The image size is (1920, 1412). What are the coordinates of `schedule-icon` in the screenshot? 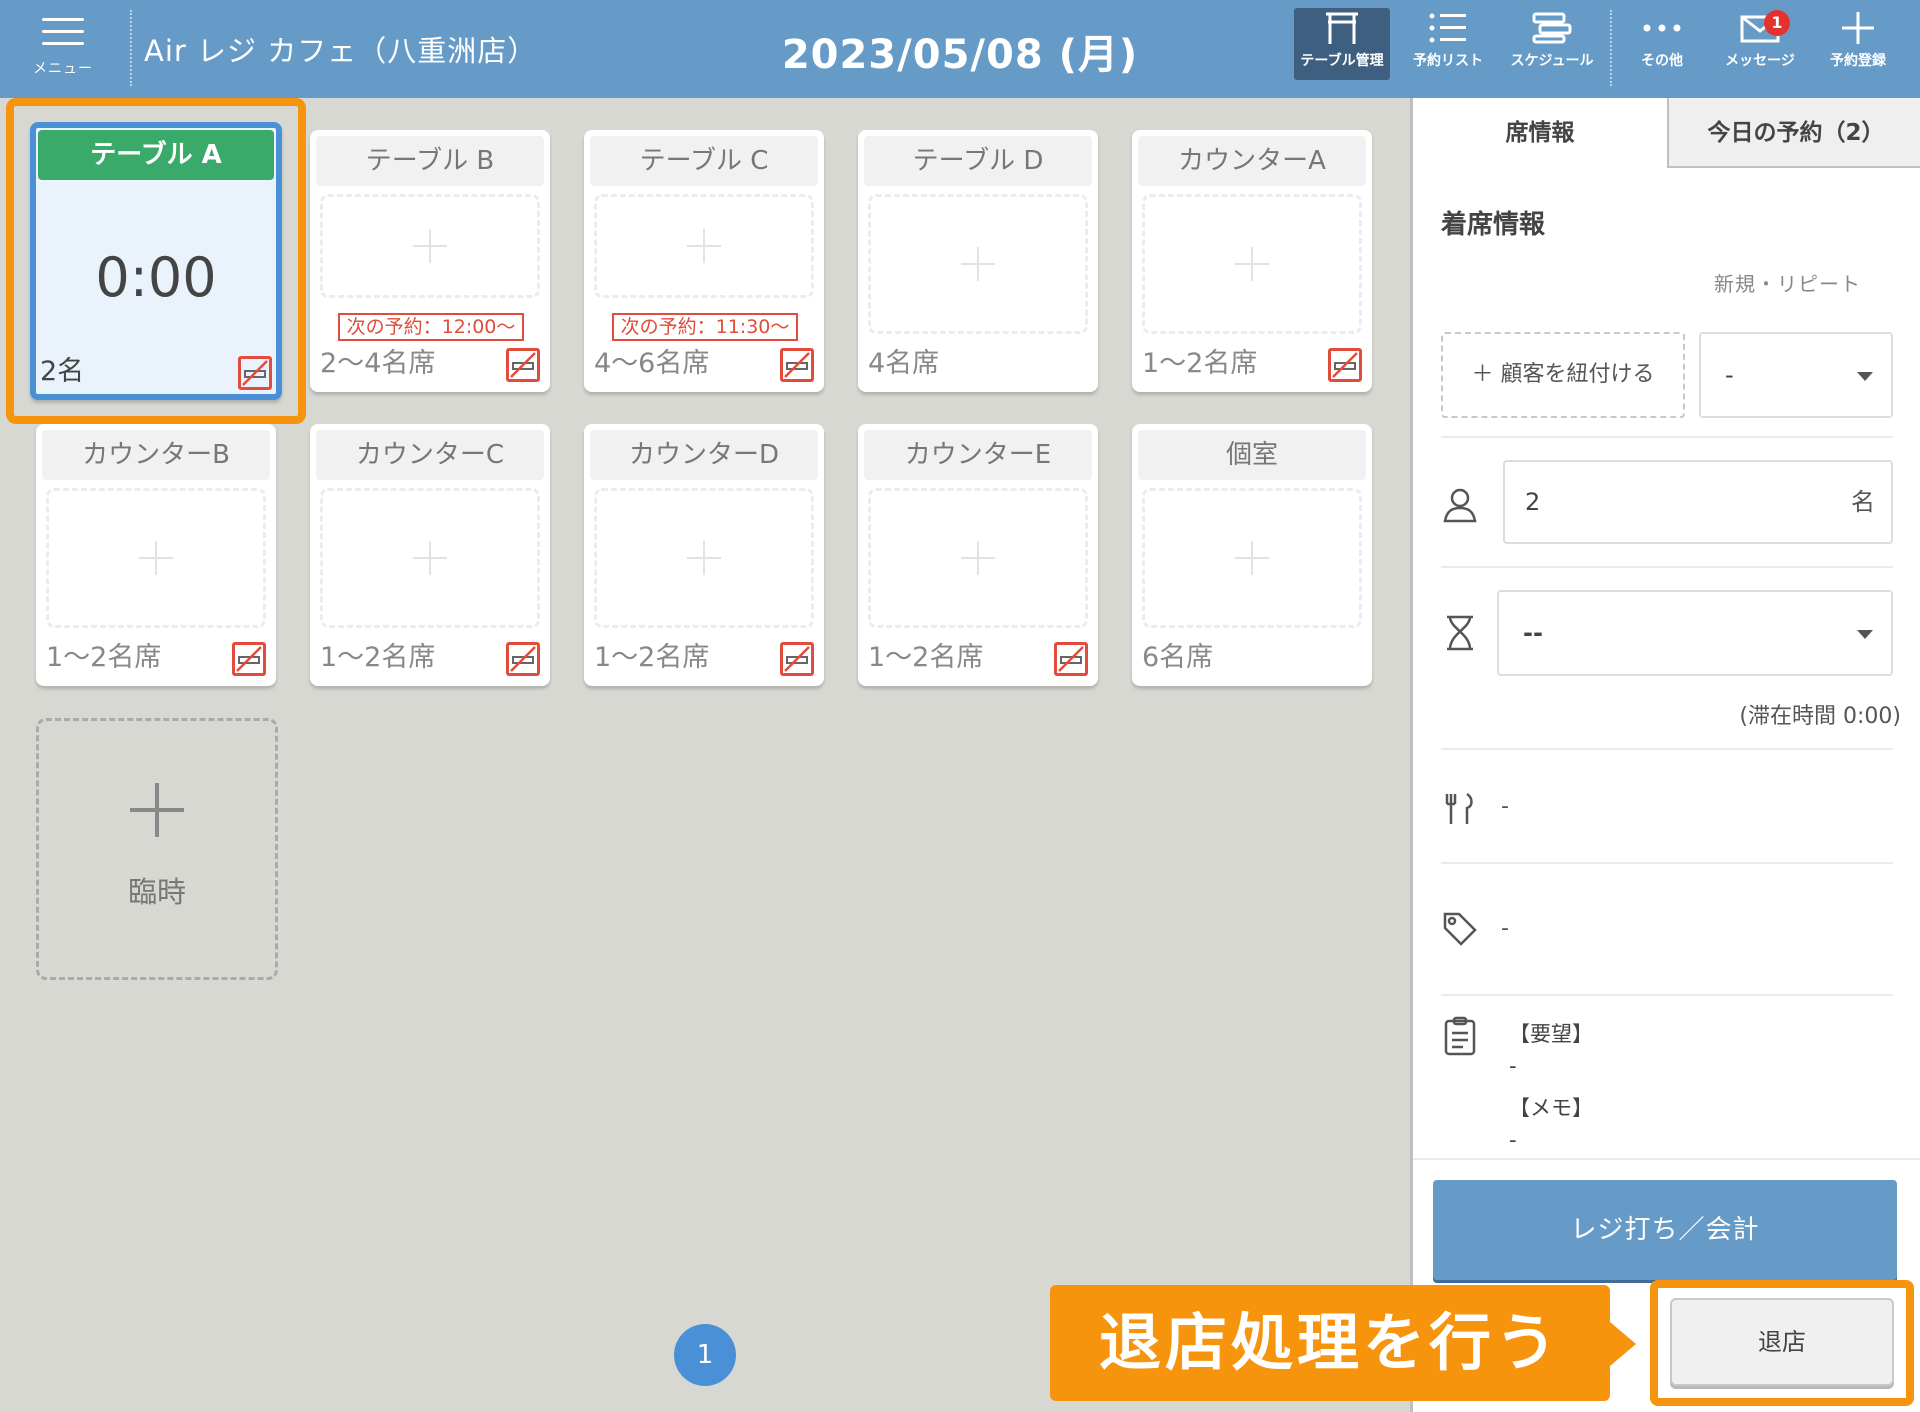 It's located at (1552, 28).